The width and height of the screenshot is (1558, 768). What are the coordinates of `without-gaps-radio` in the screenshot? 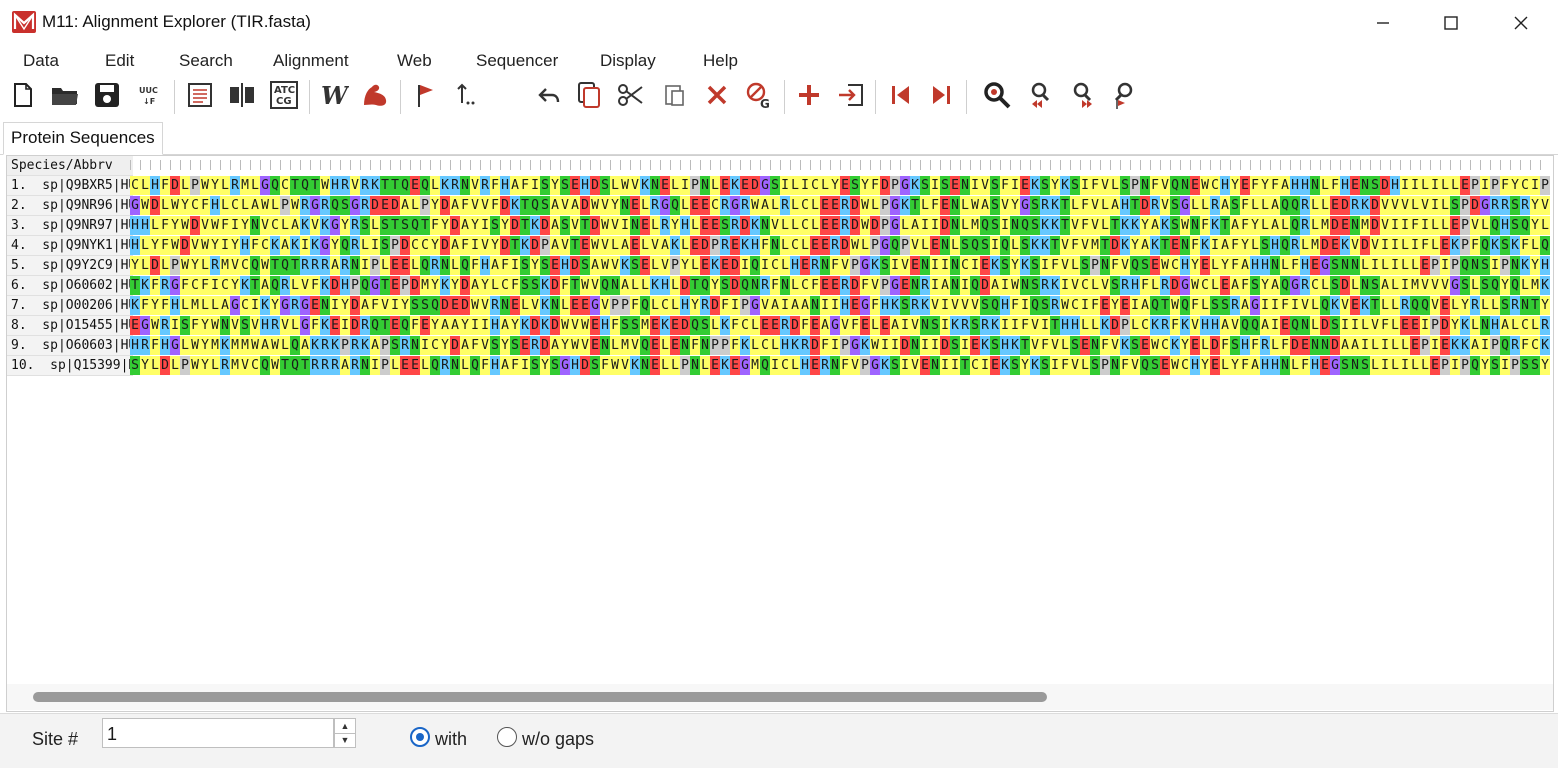 It's located at (507, 737).